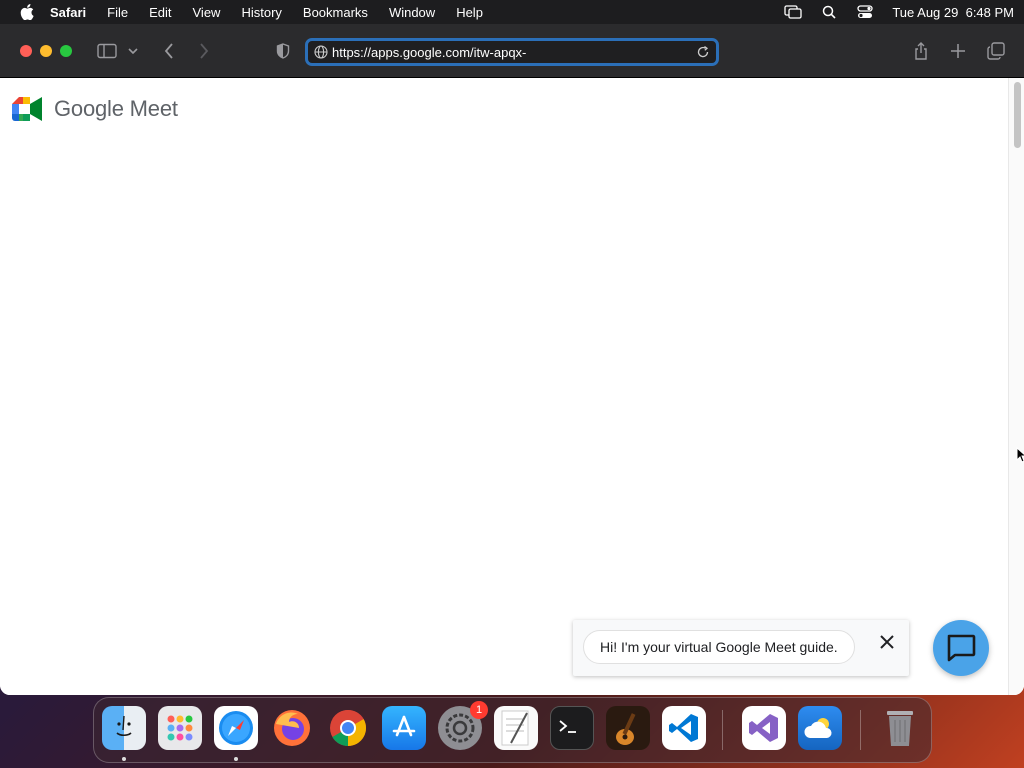  What do you see at coordinates (180, 728) in the screenshot?
I see `dock-launchpad-icon` at bounding box center [180, 728].